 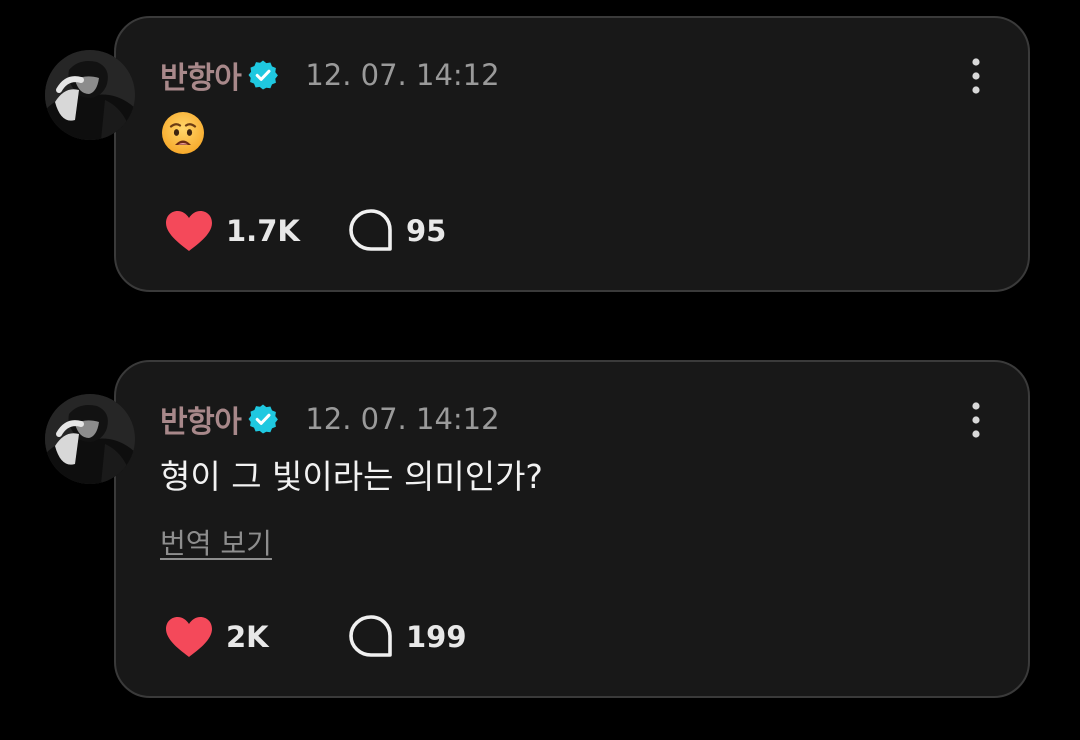 I want to click on like-count: 1.7K, so click(x=263, y=231).